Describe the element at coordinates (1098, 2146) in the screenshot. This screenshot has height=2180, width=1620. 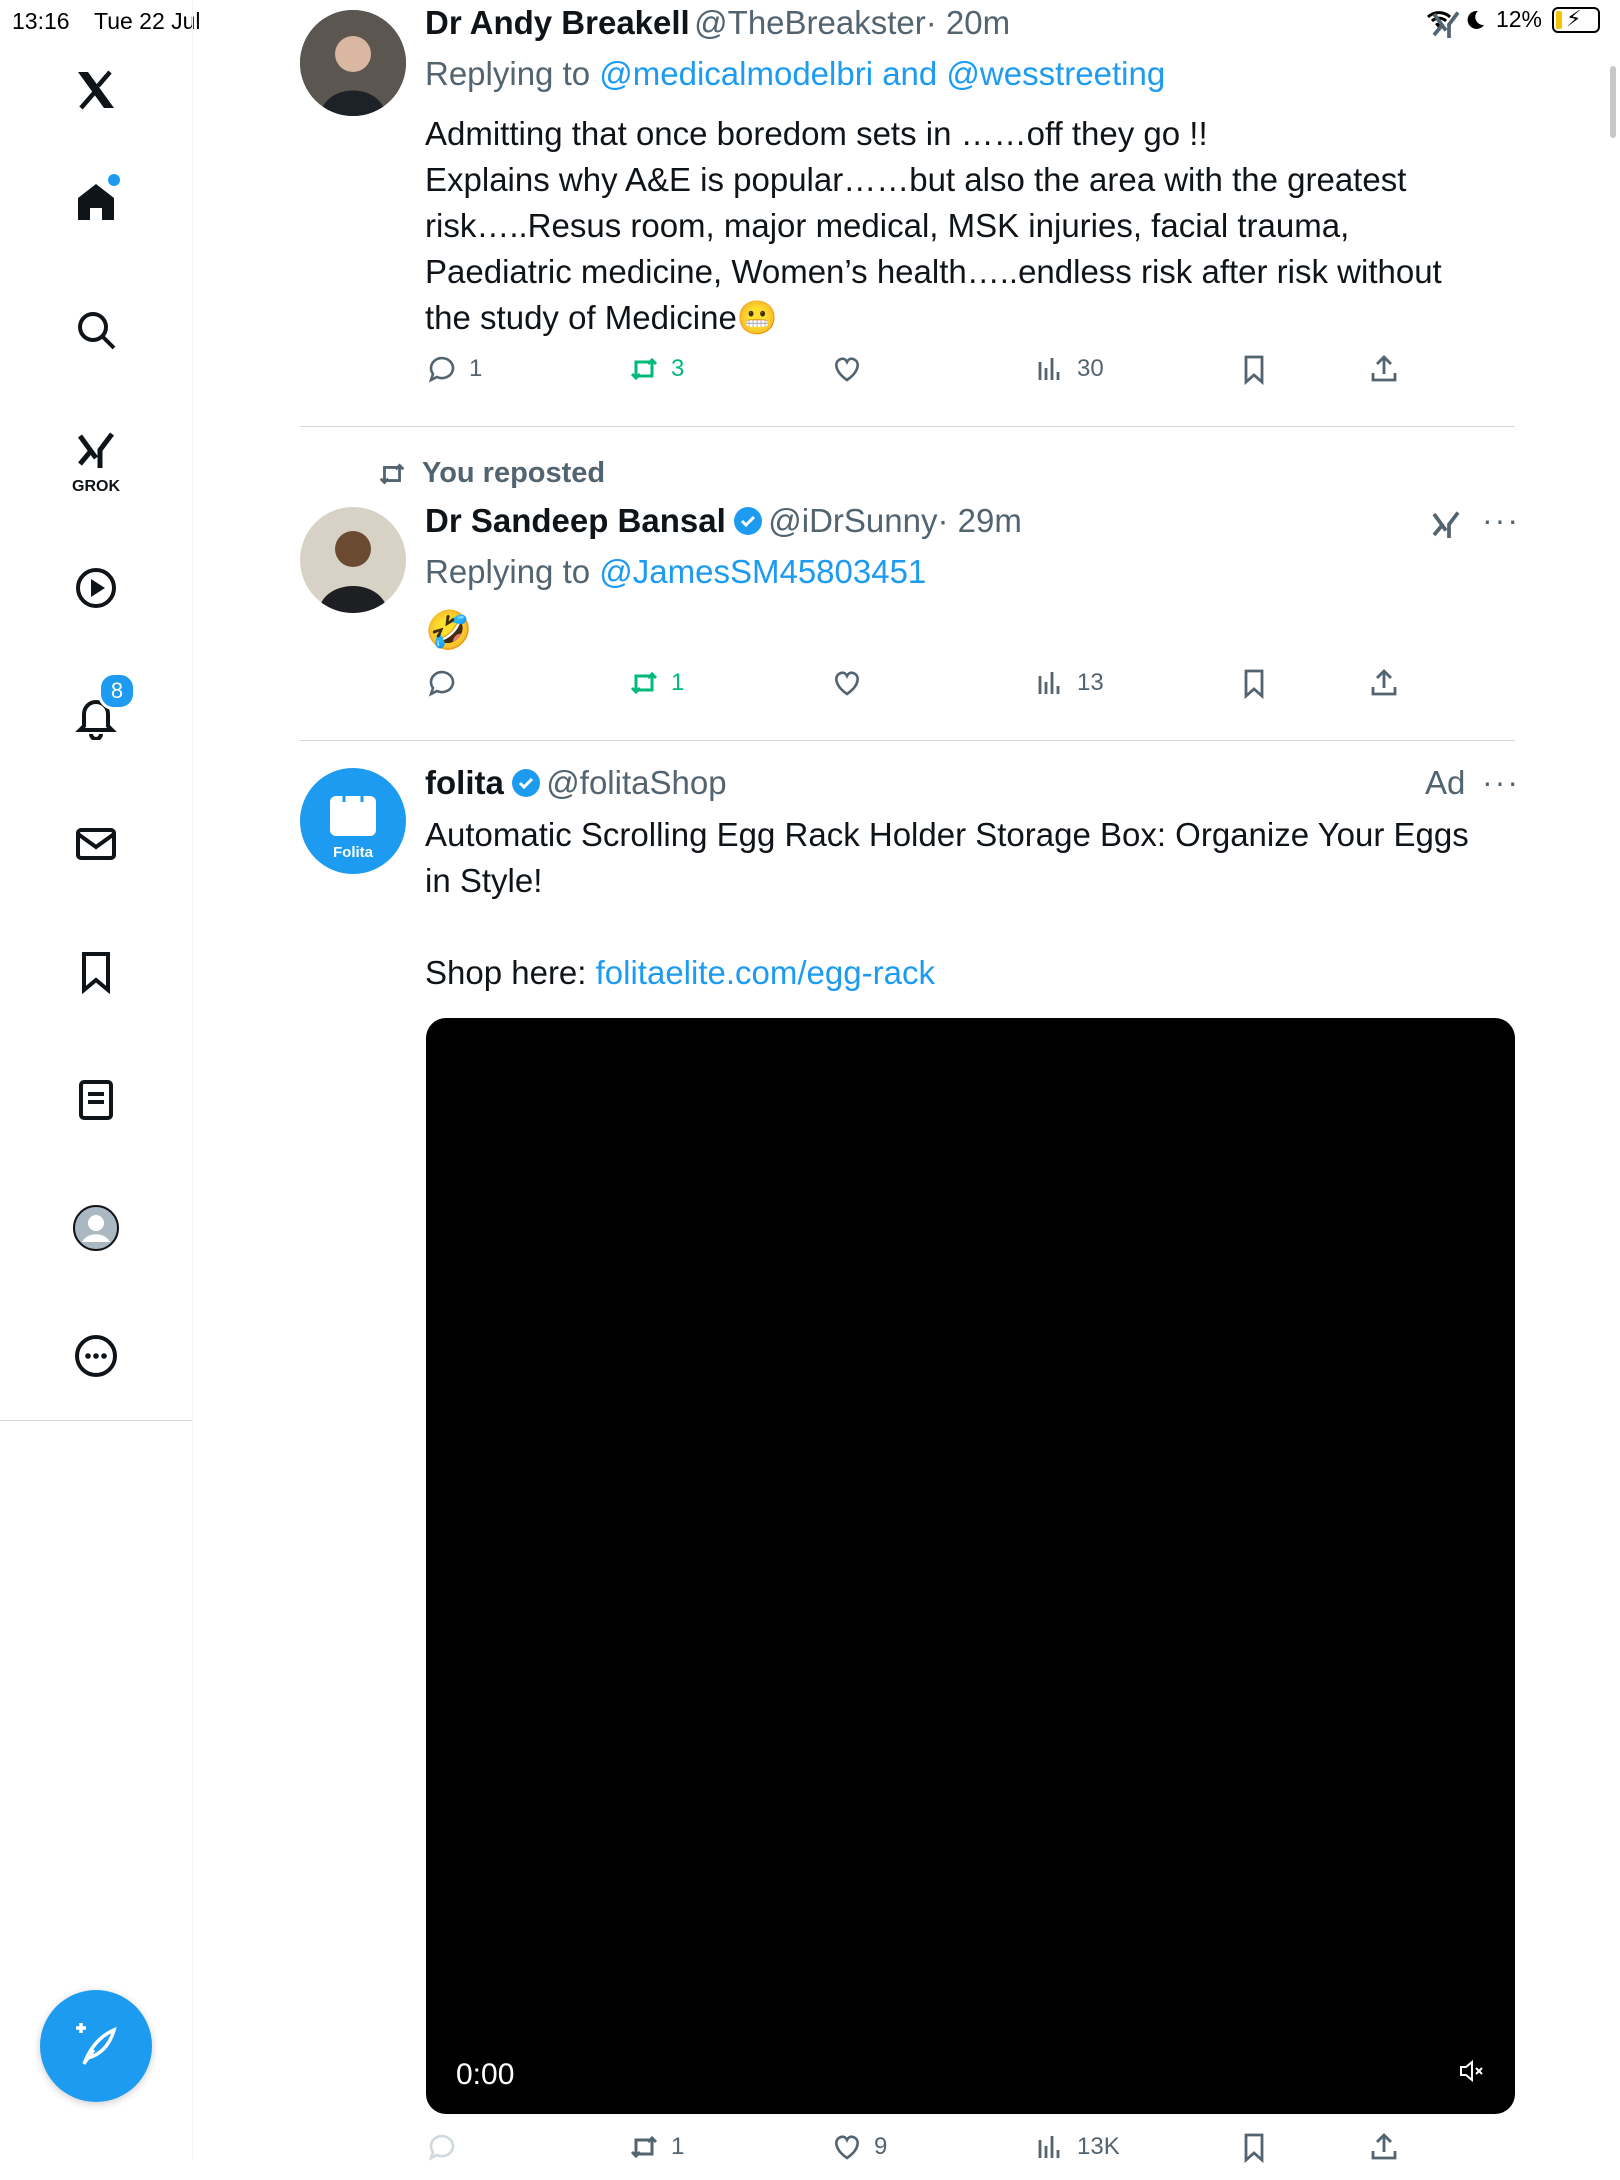
I see `views-count: 13K` at that location.